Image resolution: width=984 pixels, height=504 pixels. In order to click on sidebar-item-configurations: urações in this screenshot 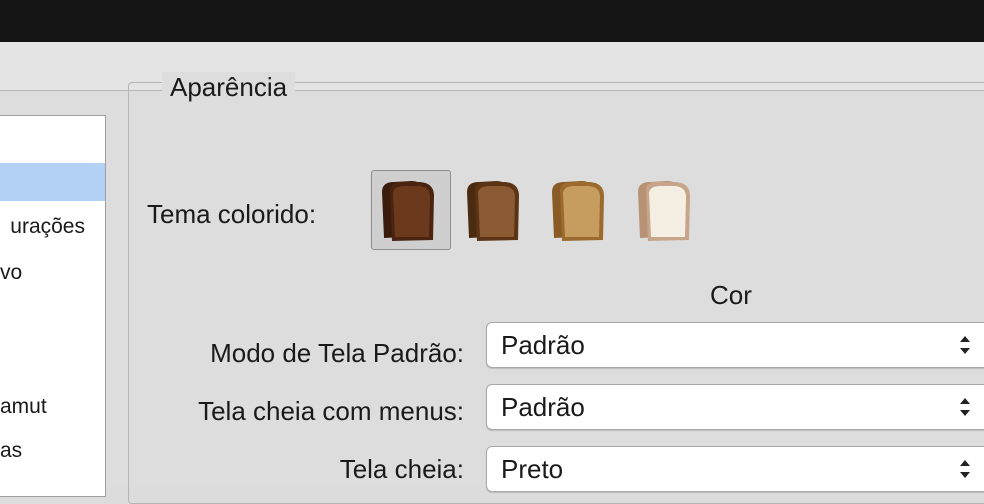, I will do `click(52, 227)`.